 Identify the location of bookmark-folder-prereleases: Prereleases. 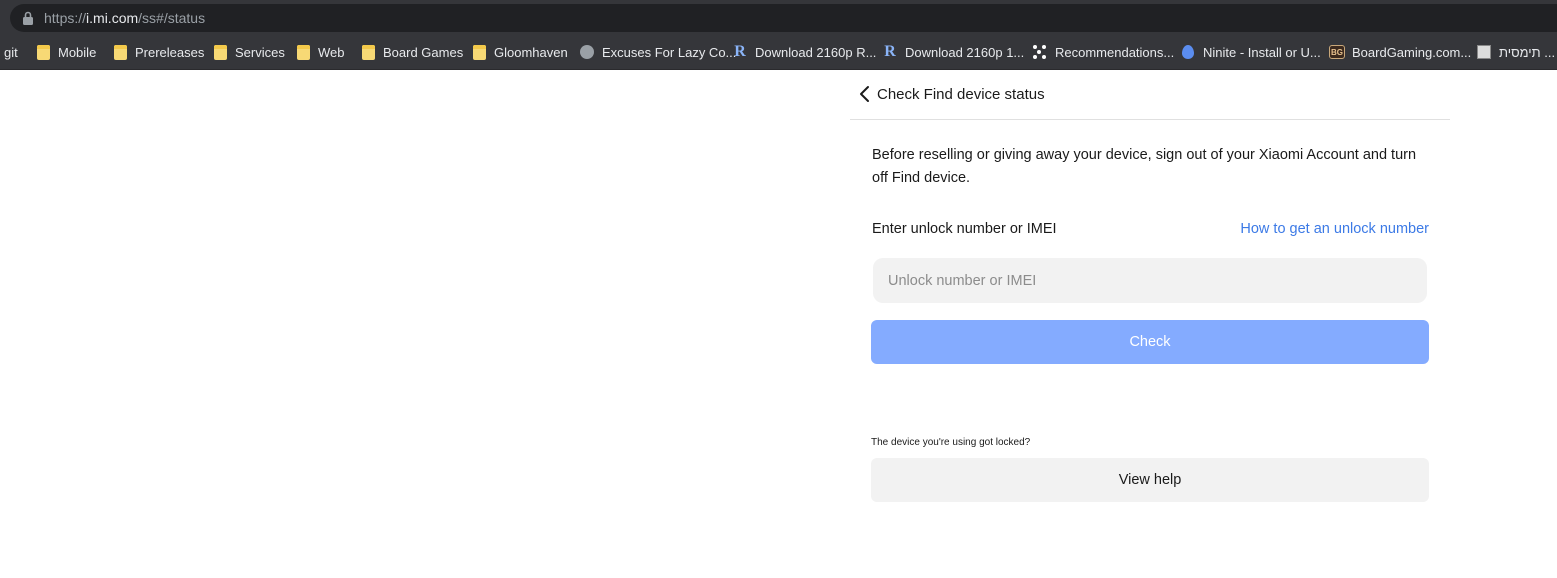
(158, 52).